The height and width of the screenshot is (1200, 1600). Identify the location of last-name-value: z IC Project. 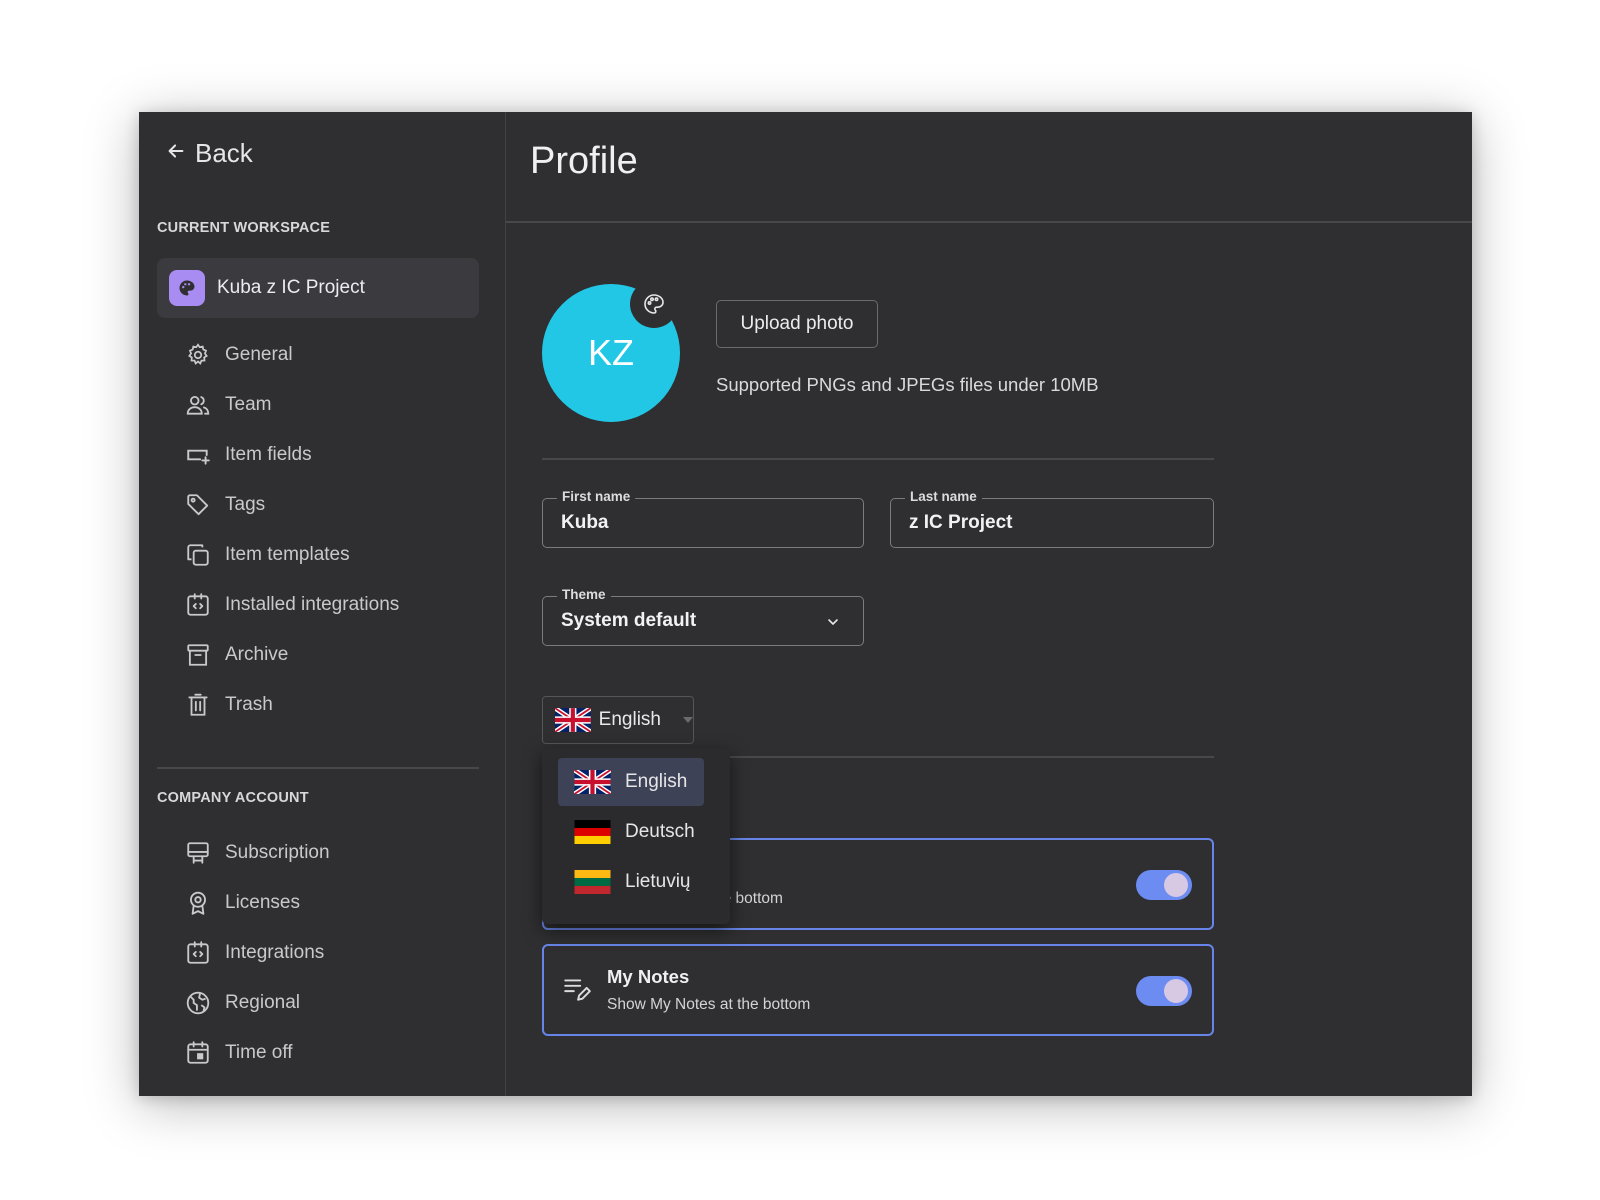
(1049, 523).